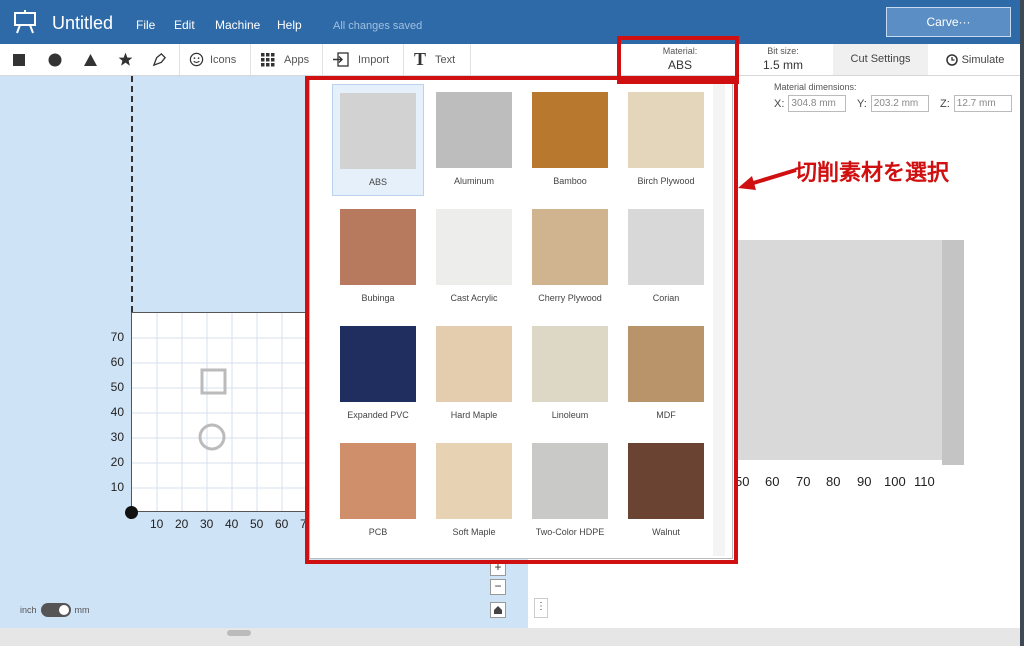 The height and width of the screenshot is (646, 1024). What do you see at coordinates (82, 610) in the screenshot?
I see `unit-mm-label: mm` at bounding box center [82, 610].